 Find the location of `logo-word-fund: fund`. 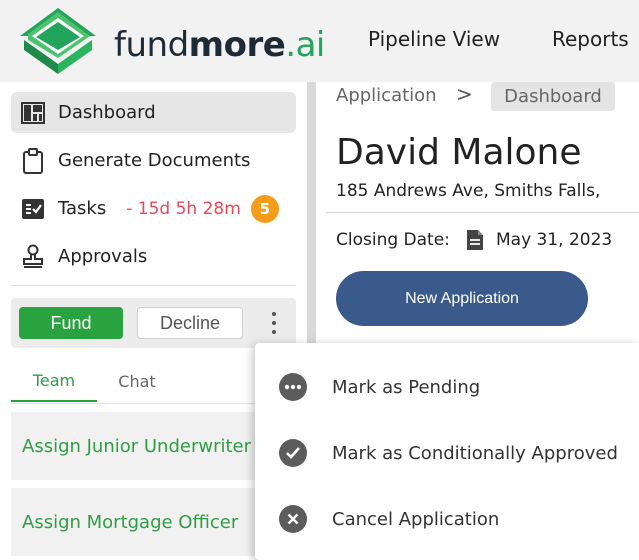

logo-word-fund: fund is located at coordinates (151, 45).